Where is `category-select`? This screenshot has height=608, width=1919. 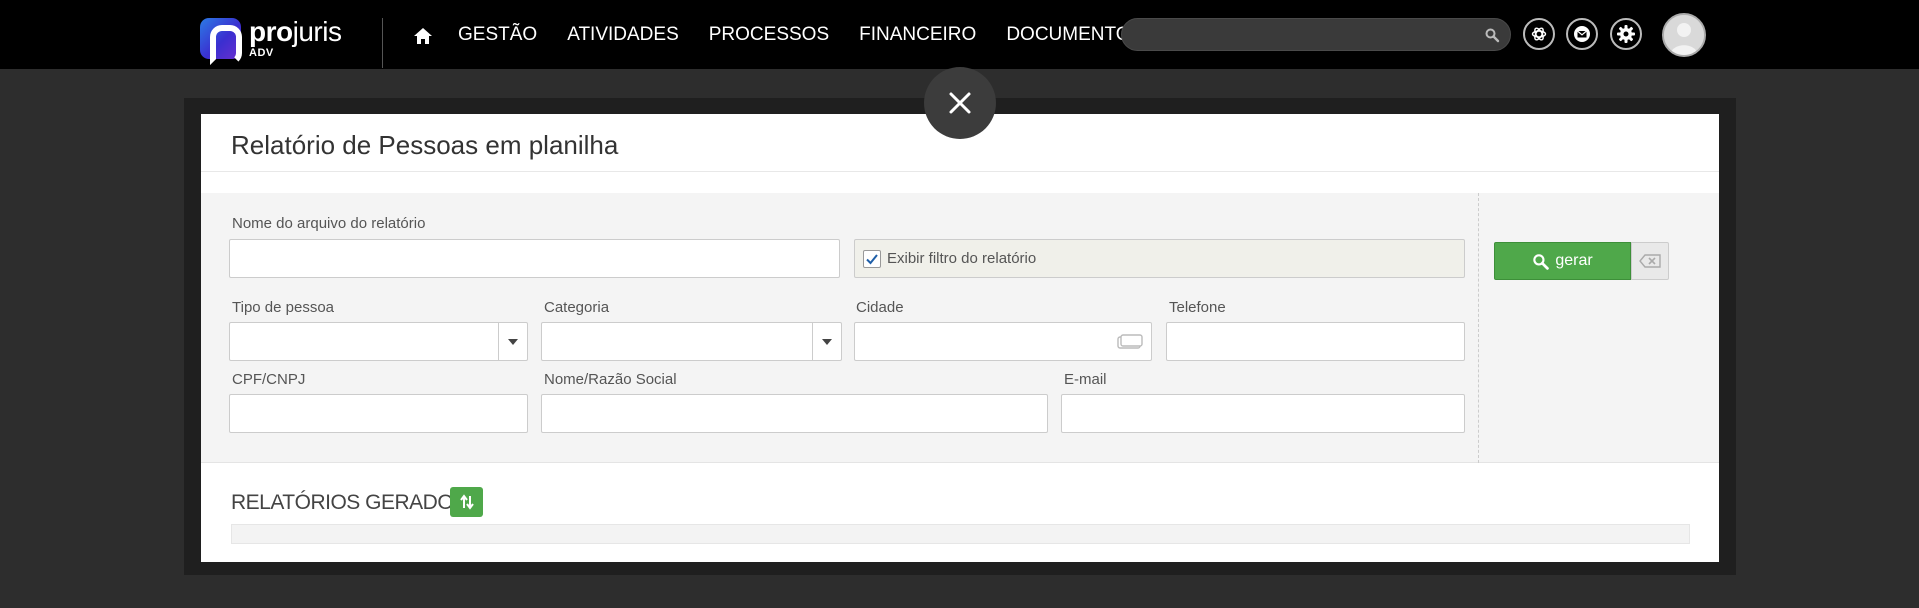
category-select is located at coordinates (691, 341).